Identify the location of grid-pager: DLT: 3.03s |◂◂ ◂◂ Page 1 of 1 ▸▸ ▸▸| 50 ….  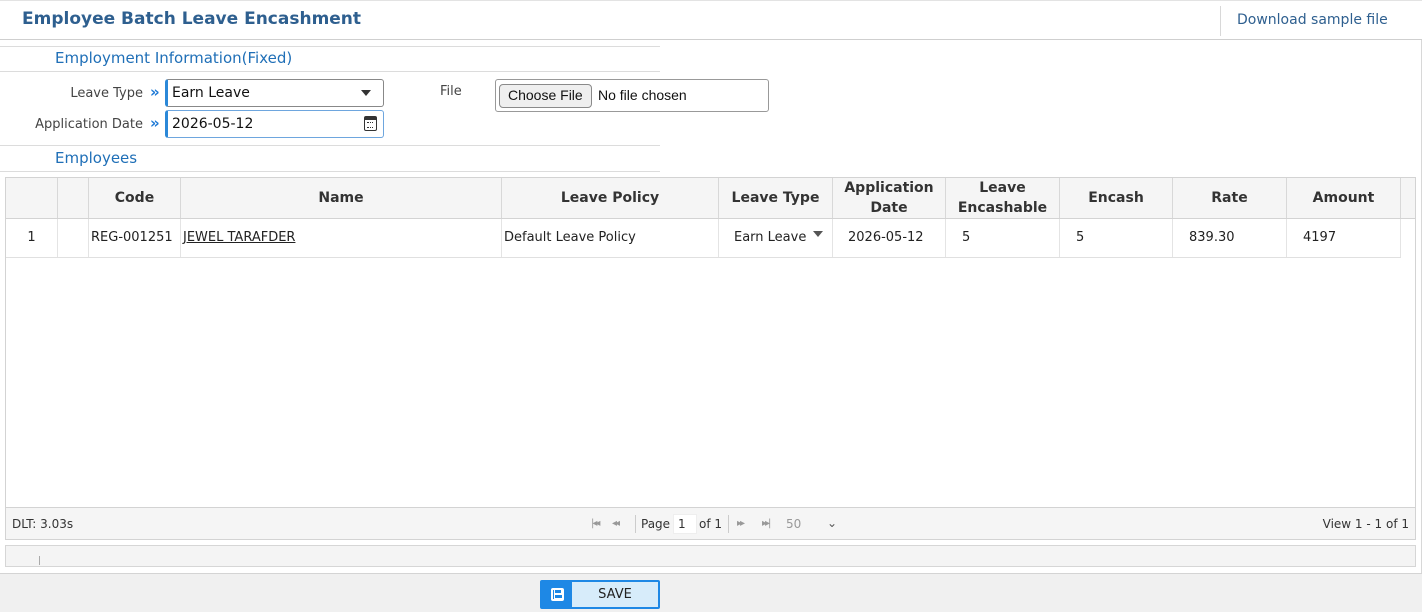
(710, 523).